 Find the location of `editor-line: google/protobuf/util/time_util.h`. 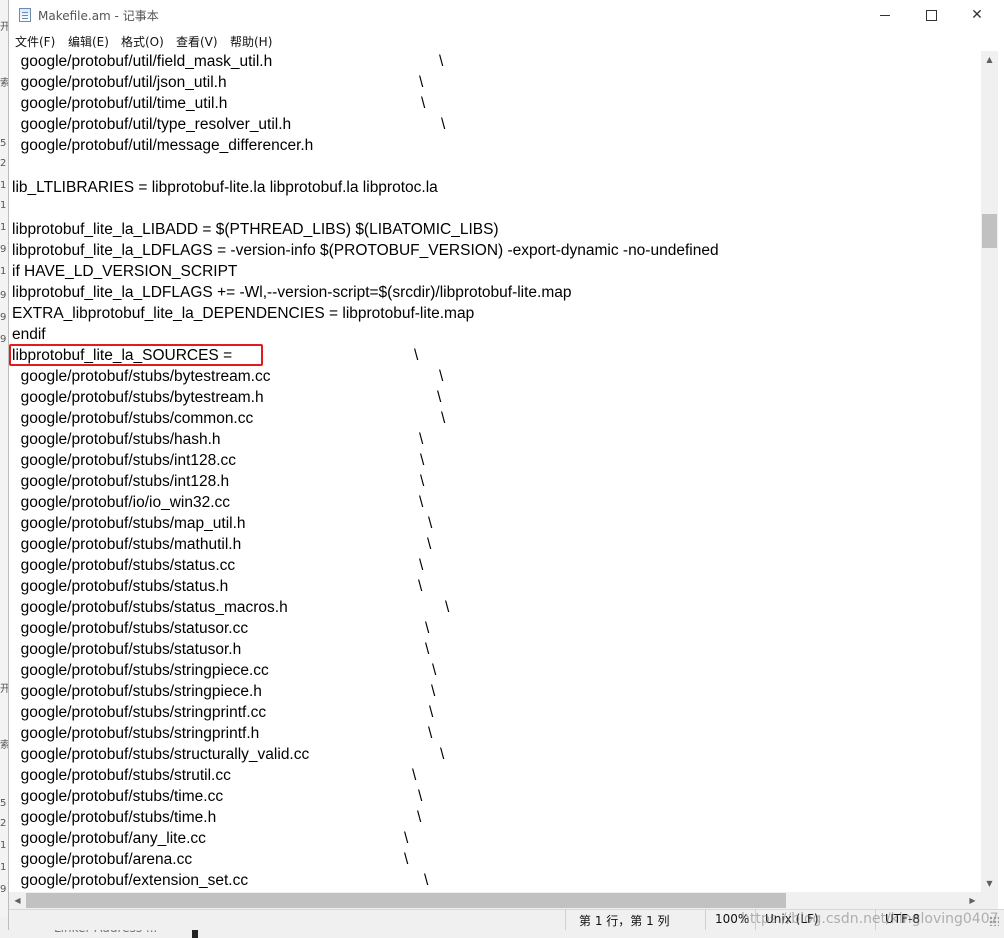

editor-line: google/protobuf/util/time_util.h is located at coordinates (120, 103).